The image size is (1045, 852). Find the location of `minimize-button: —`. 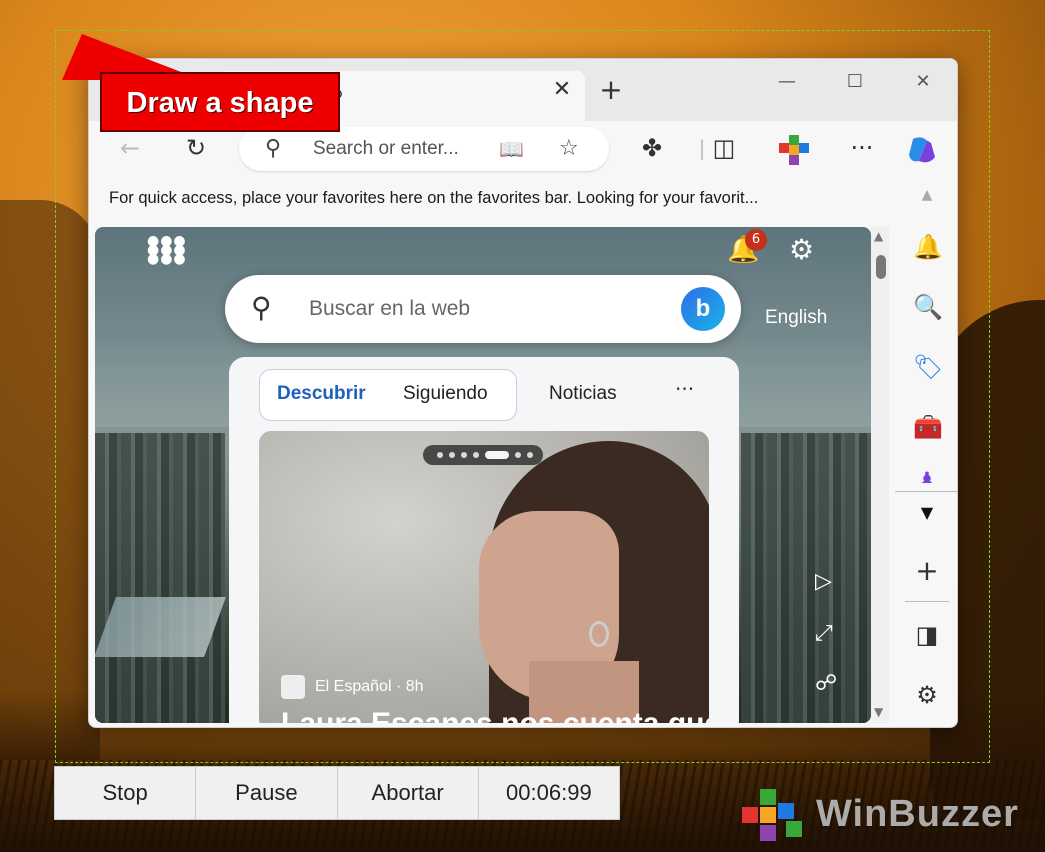

minimize-button: — is located at coordinates (787, 82).